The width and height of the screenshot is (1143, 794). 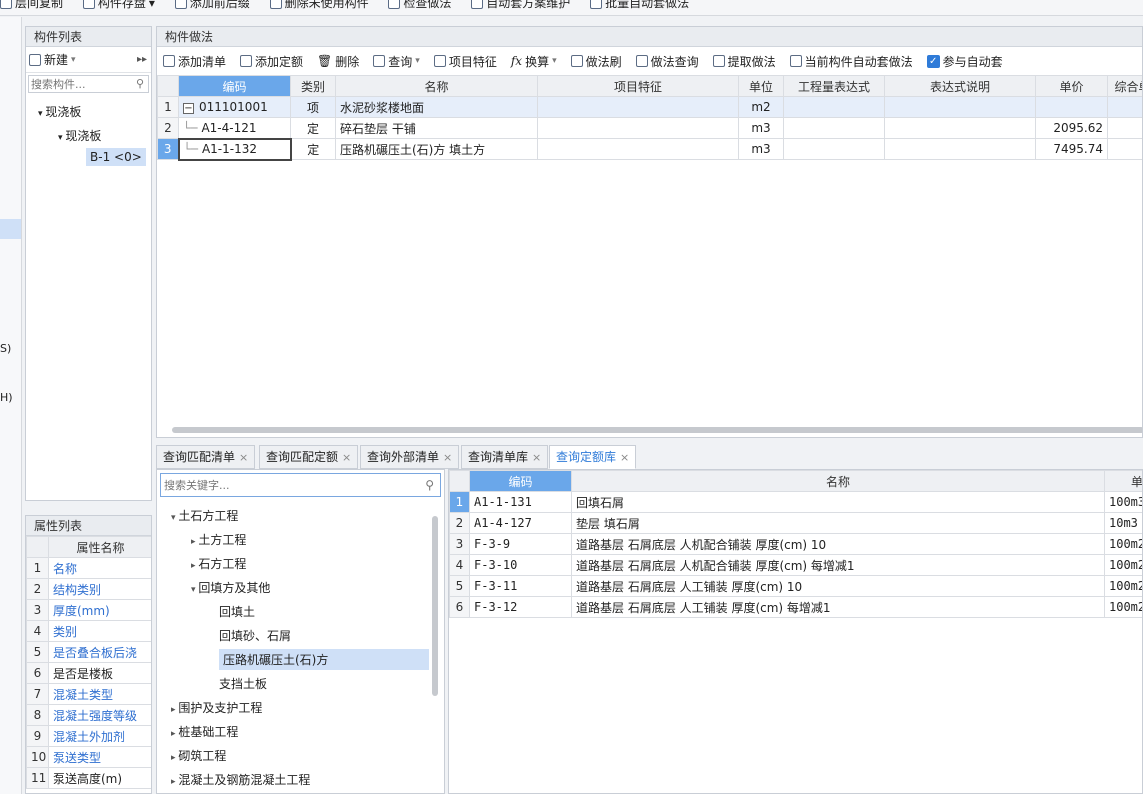 I want to click on name-cell: 水泥砂浆楼地面, so click(x=436, y=107).